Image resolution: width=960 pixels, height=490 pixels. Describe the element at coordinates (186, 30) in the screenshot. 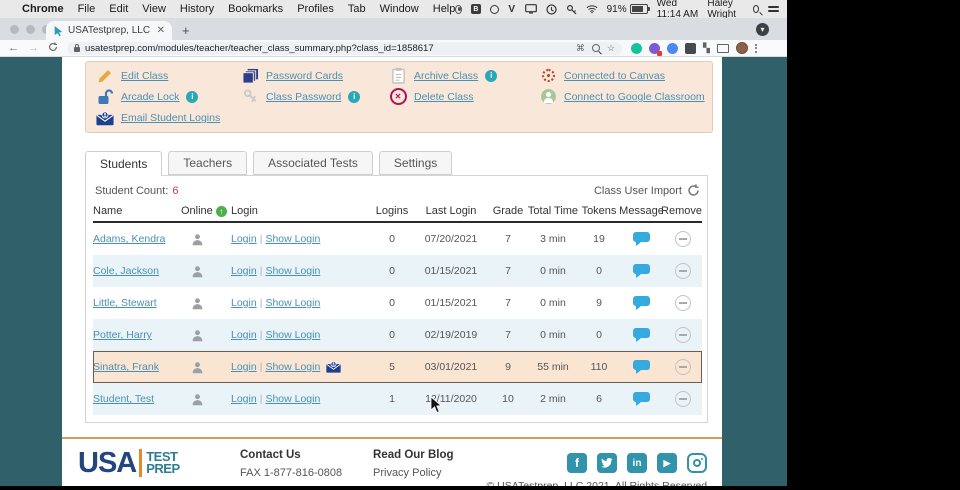

I see `new-tab-button: +` at that location.